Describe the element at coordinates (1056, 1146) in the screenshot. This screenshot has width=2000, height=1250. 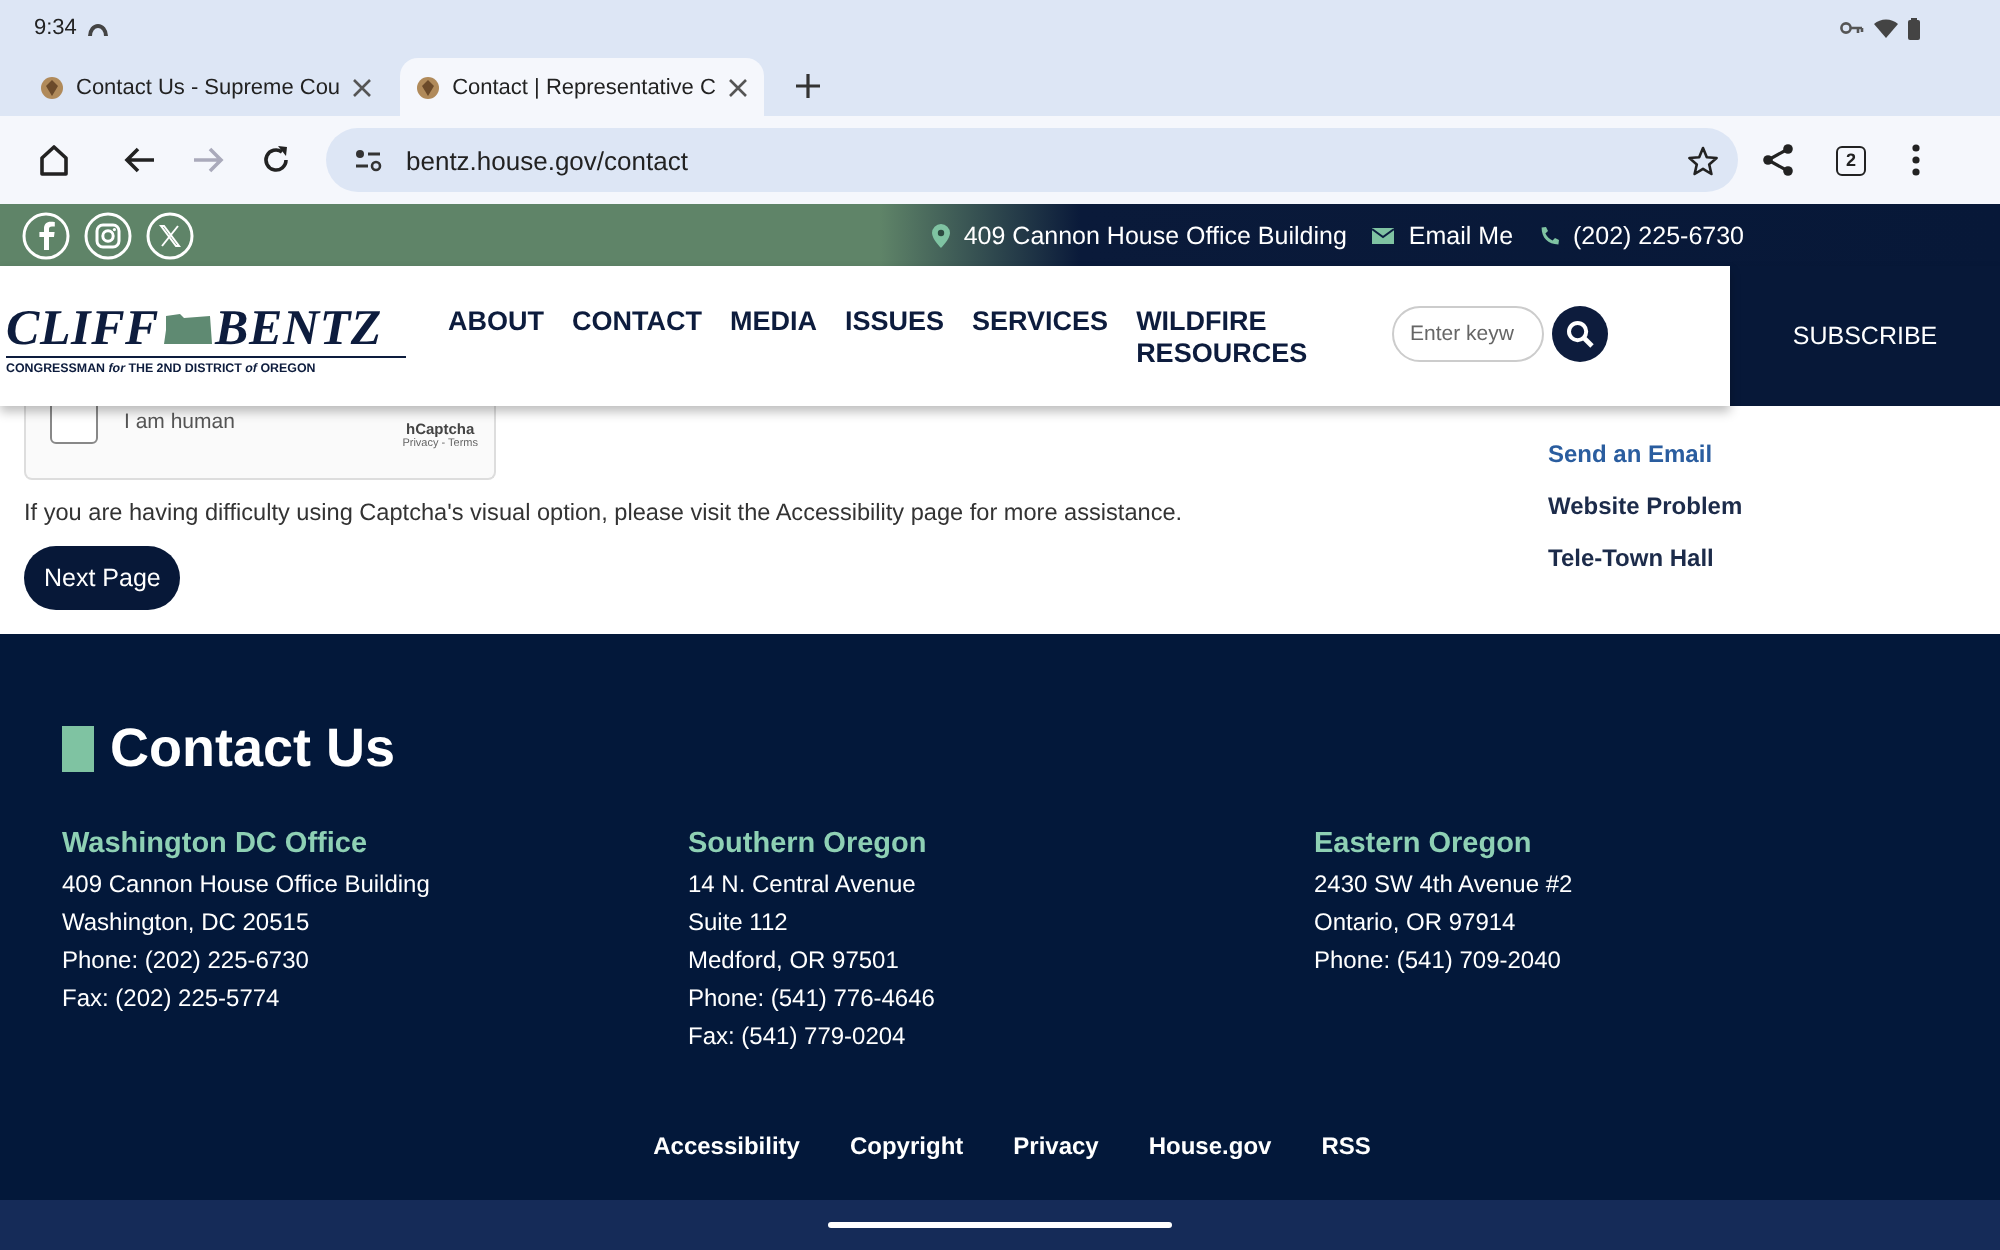
I see `footer-link: Privacy` at that location.